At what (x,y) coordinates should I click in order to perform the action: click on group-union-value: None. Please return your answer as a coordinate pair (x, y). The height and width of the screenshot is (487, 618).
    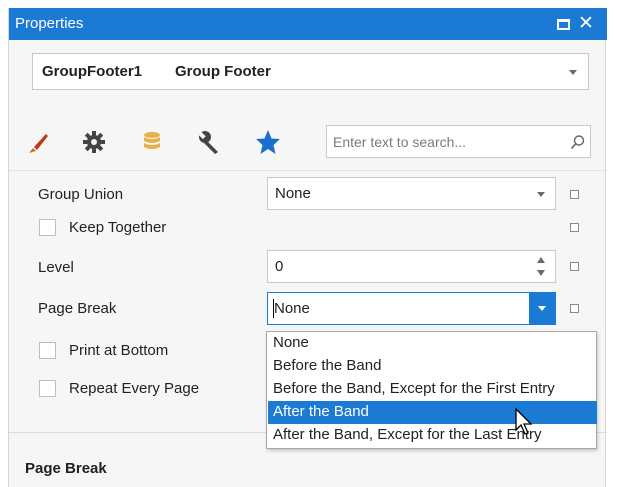
    Looking at the image, I should click on (293, 193).